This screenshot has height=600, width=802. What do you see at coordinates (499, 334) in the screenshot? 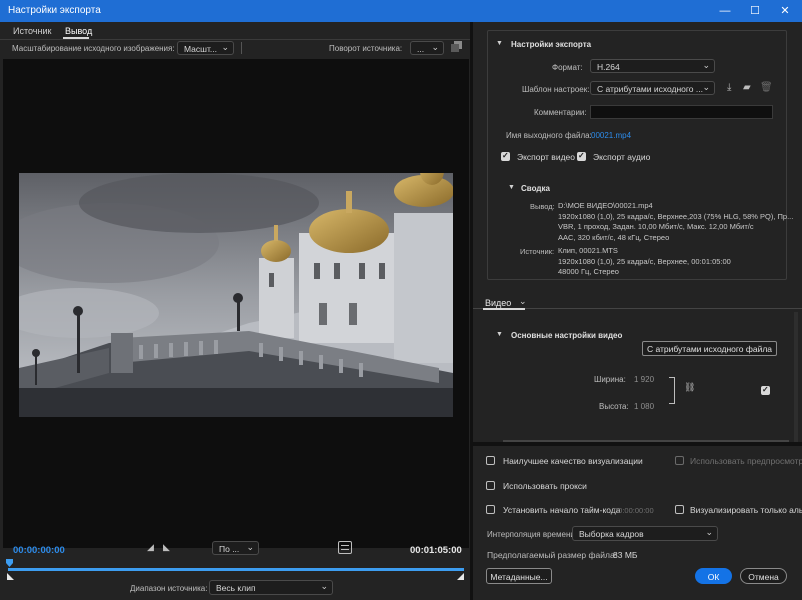
I see `video-collapse-icon: ▼` at bounding box center [499, 334].